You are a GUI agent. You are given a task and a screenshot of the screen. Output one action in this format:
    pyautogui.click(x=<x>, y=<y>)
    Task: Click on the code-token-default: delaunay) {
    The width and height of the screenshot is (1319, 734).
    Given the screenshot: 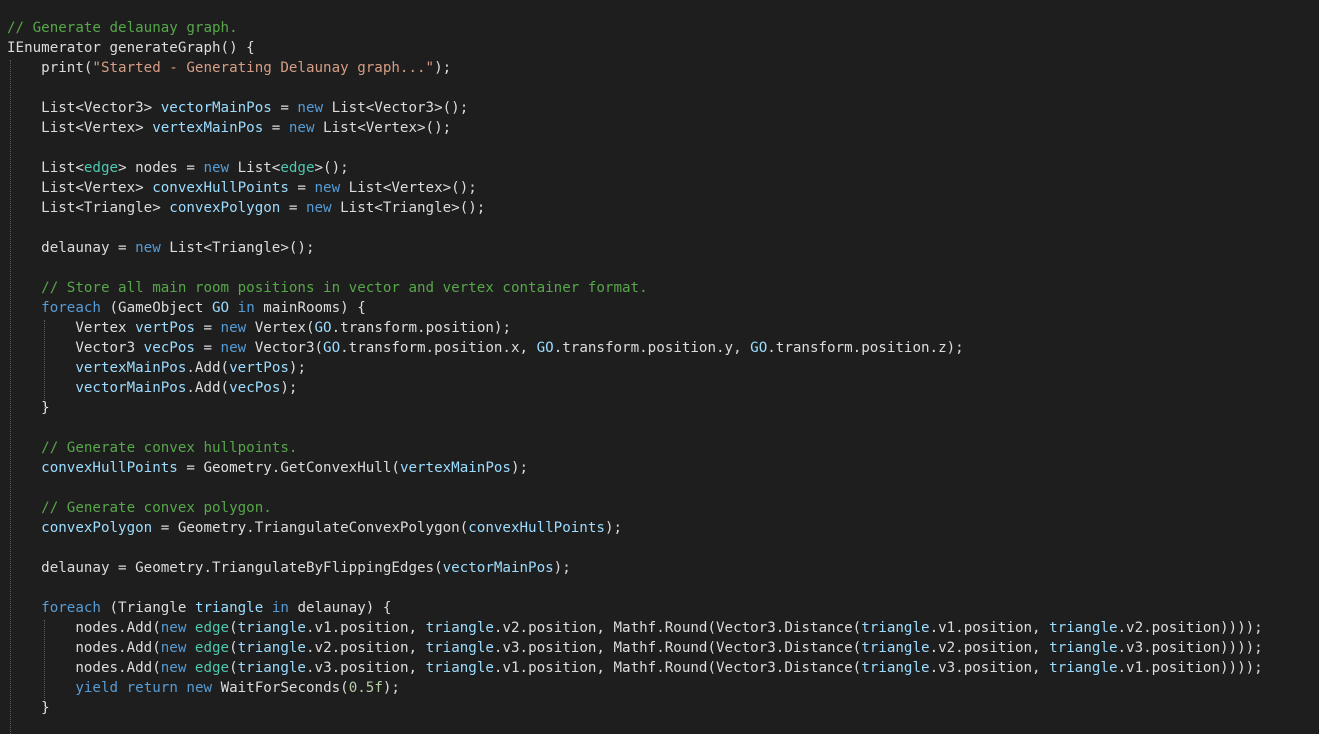 What is the action you would take?
    pyautogui.click(x=340, y=608)
    